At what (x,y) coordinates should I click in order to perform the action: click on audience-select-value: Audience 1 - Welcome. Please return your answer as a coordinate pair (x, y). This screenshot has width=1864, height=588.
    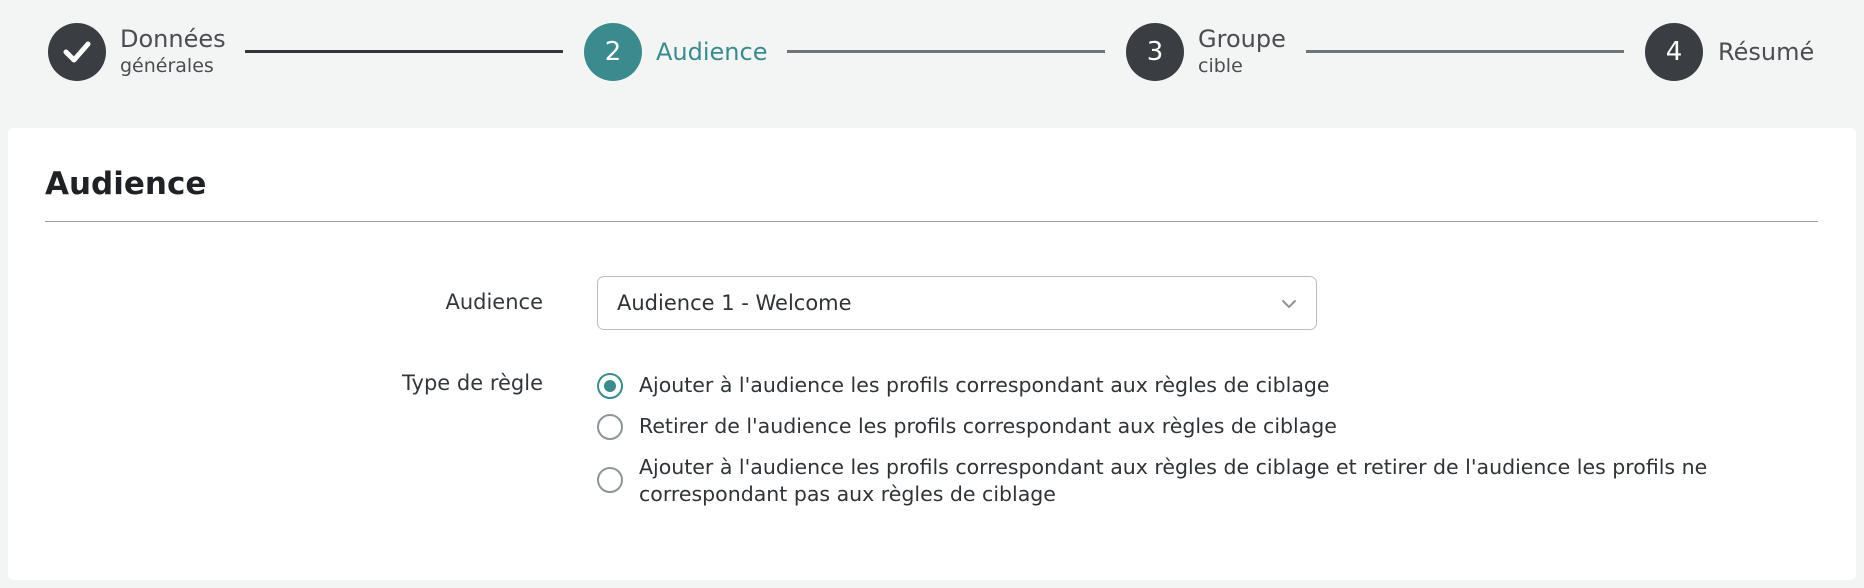
    Looking at the image, I should click on (734, 303).